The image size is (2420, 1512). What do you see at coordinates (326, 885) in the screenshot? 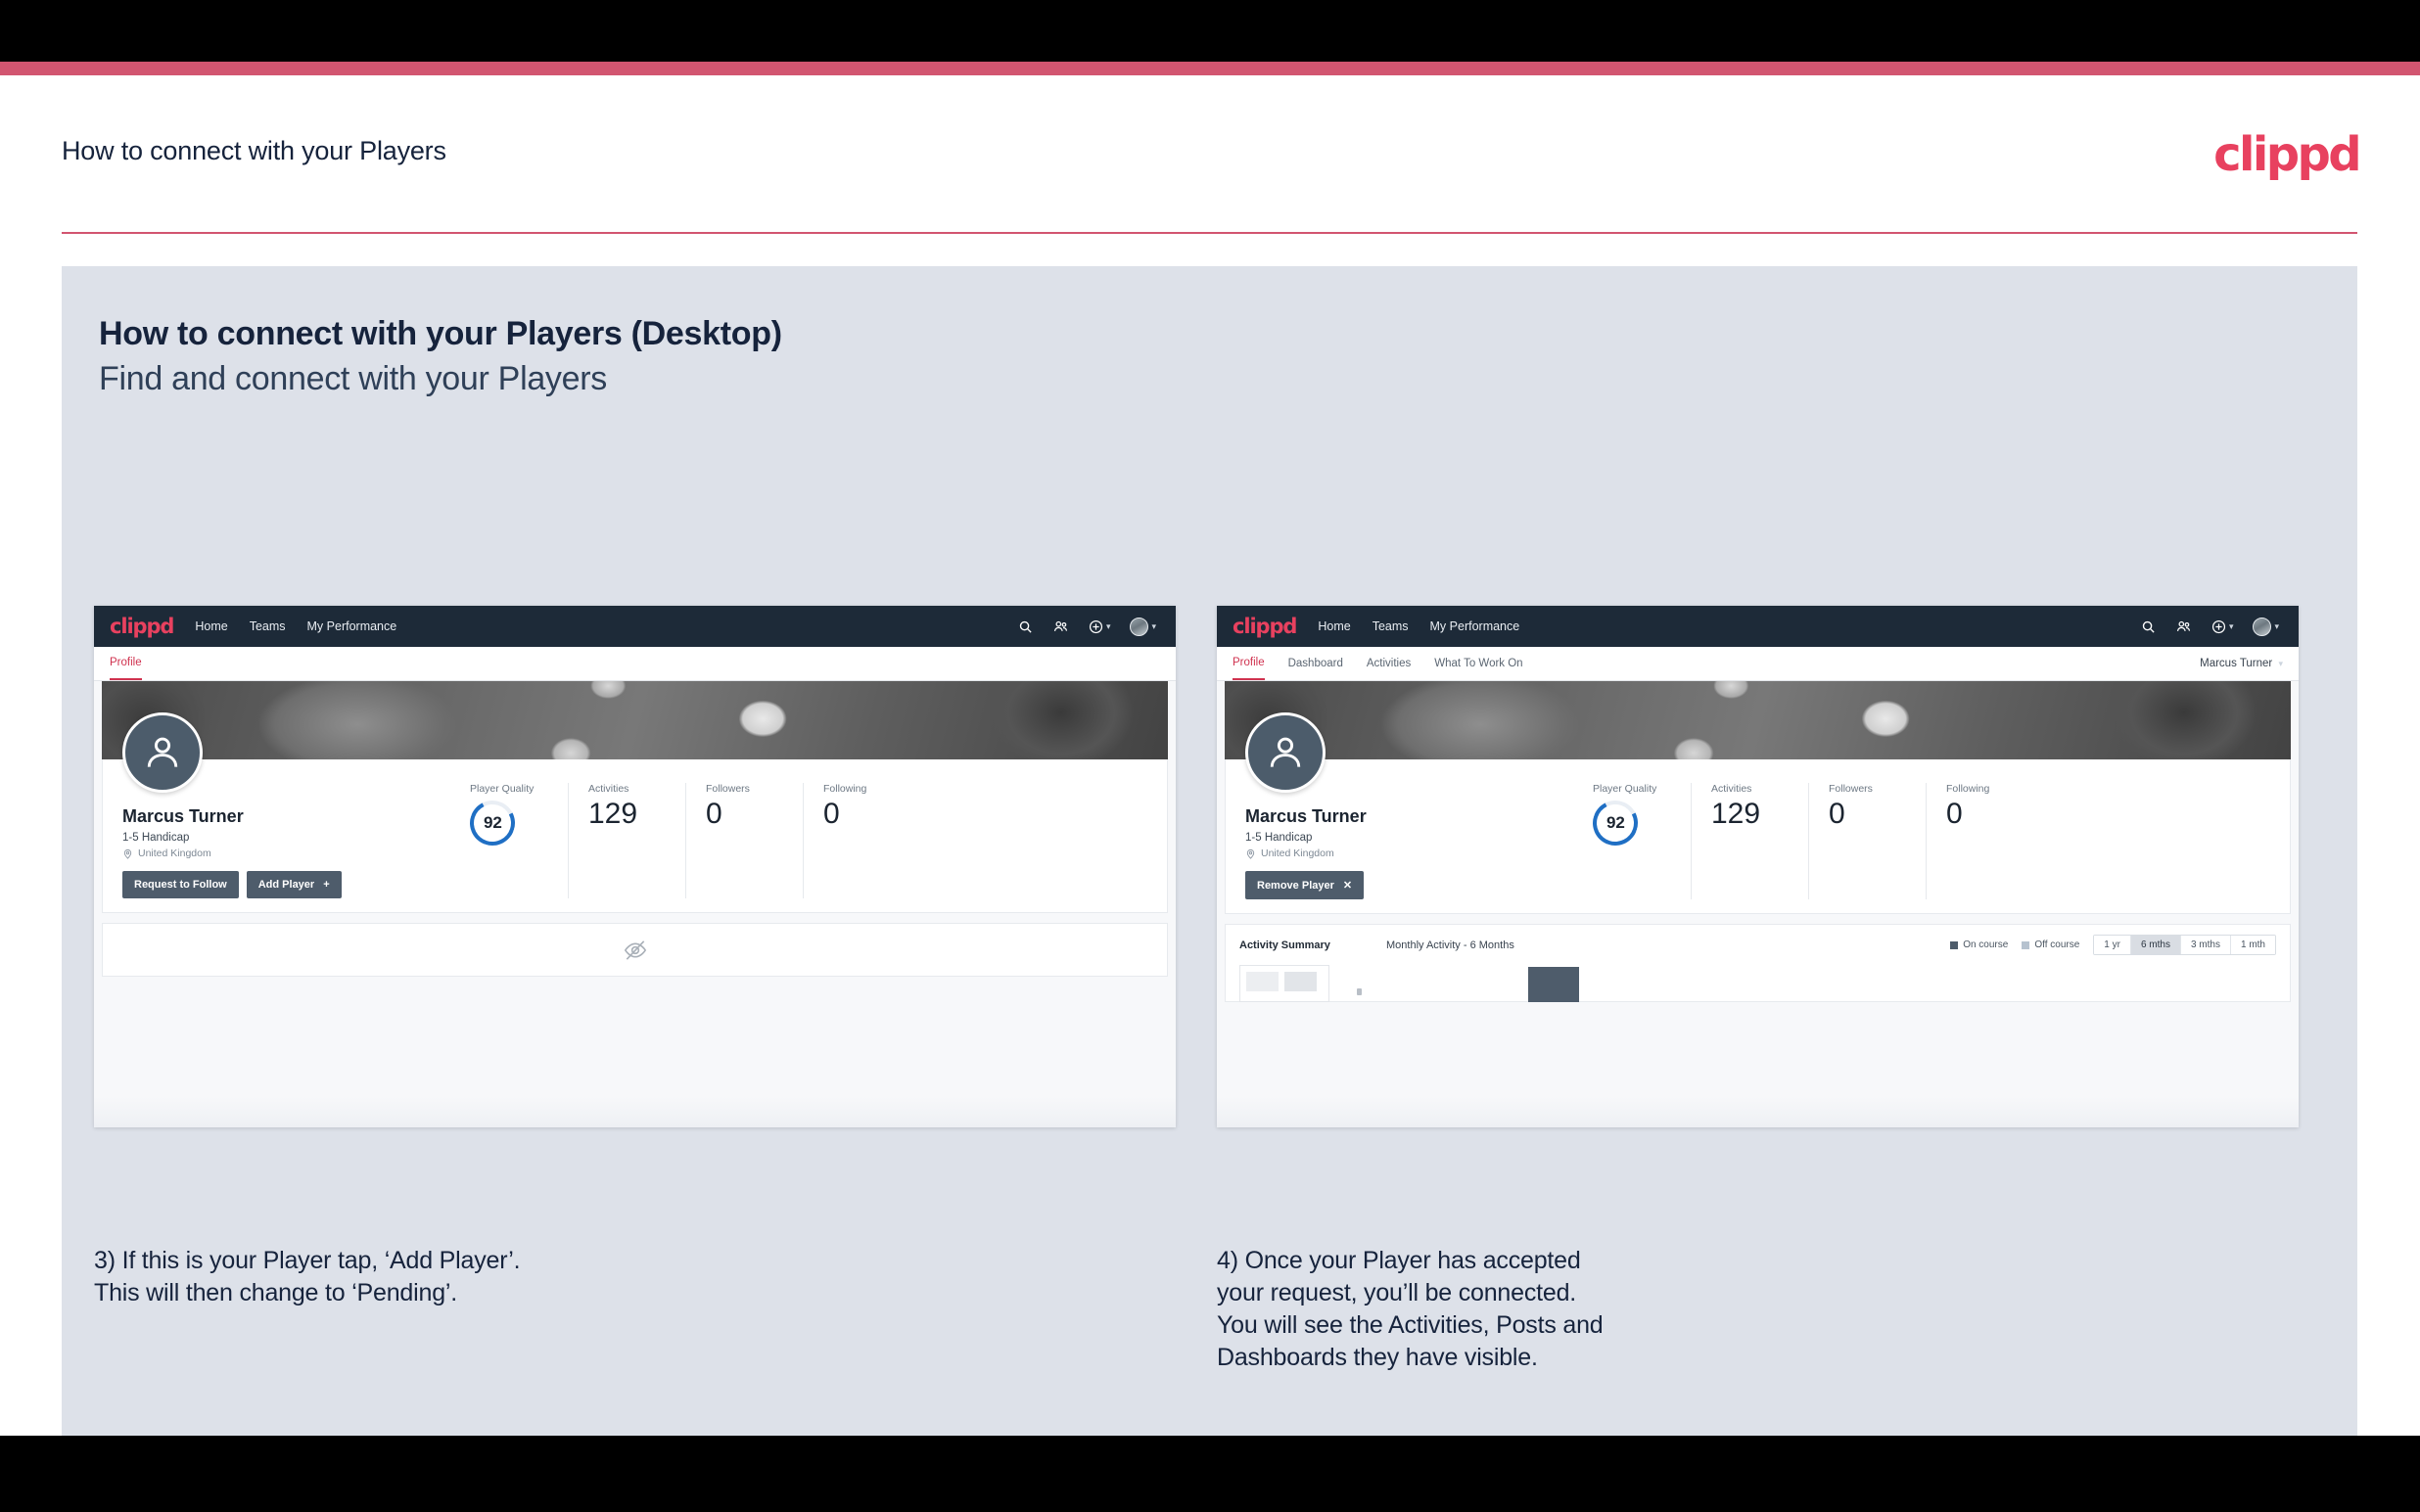
I see `plus-icon: +` at bounding box center [326, 885].